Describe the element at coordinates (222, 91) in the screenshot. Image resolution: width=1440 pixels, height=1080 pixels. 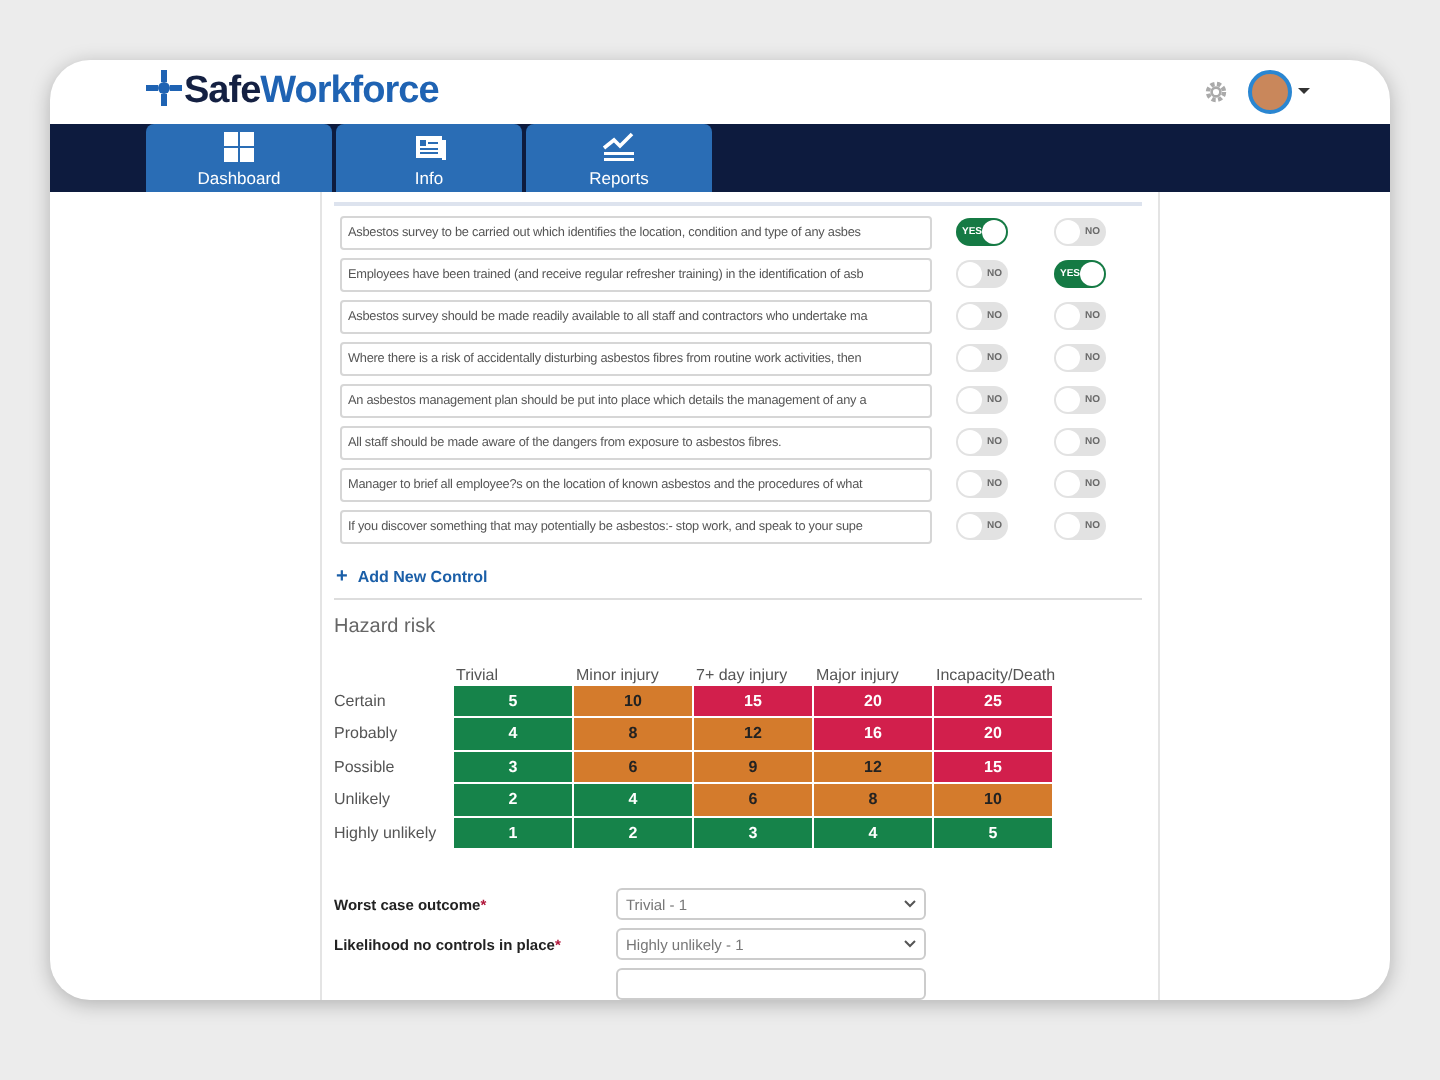
I see `logo-text: Safe` at that location.